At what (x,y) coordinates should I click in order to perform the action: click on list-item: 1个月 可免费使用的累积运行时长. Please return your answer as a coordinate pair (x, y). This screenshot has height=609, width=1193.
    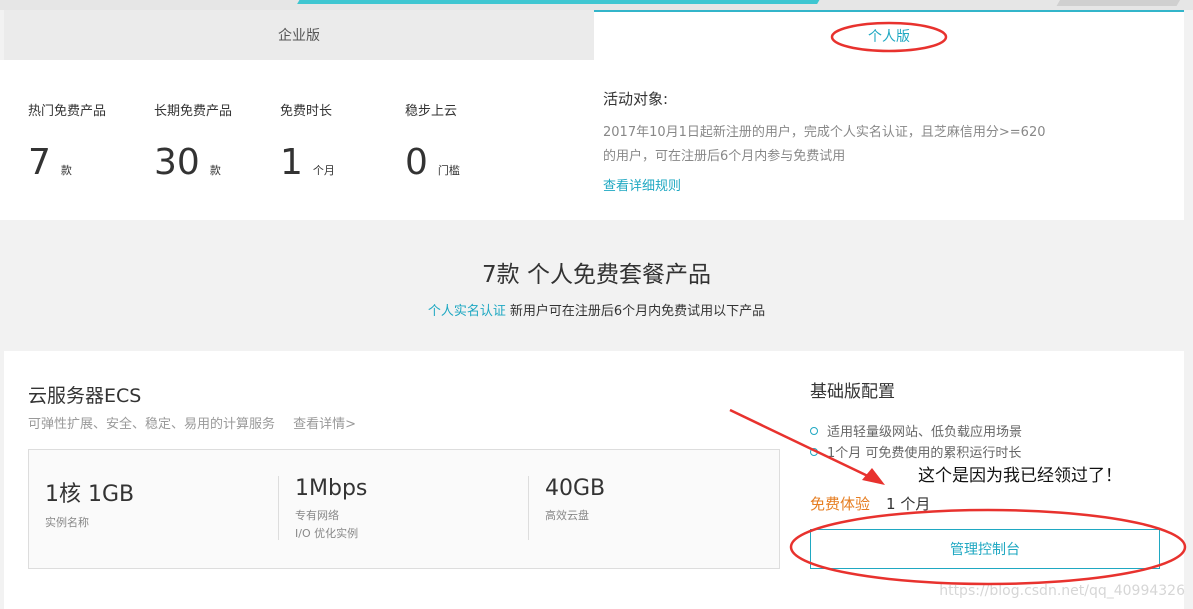
    Looking at the image, I should click on (990, 451).